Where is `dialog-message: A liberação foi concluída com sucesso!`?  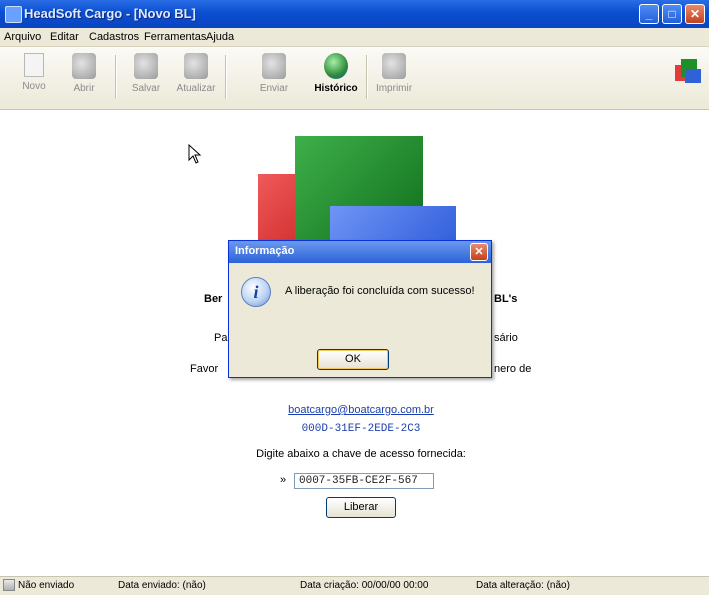 dialog-message: A liberação foi concluída com sucesso! is located at coordinates (380, 291).